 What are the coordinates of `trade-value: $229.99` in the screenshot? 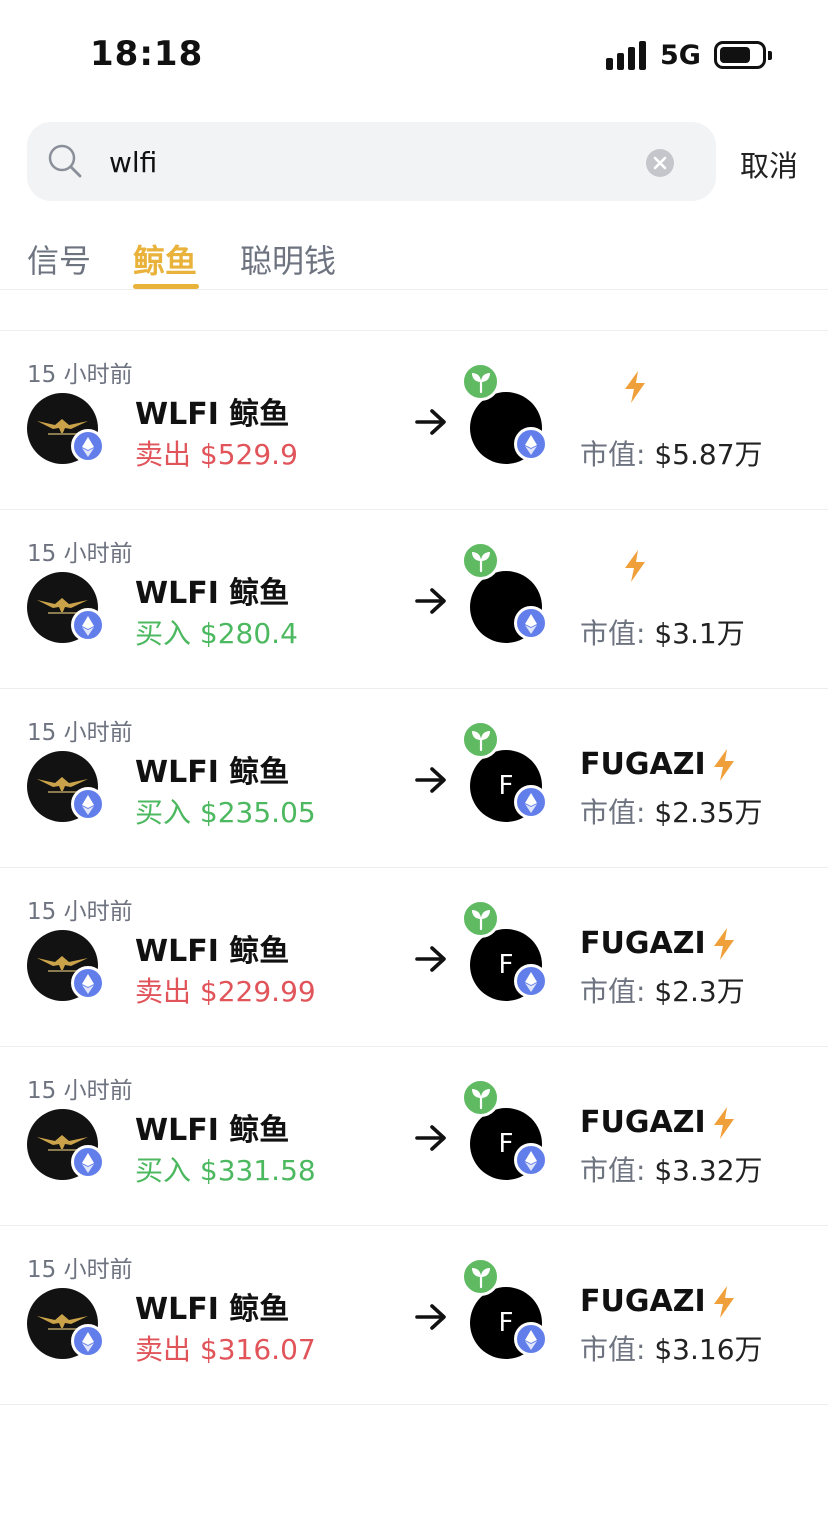 It's located at (257, 991).